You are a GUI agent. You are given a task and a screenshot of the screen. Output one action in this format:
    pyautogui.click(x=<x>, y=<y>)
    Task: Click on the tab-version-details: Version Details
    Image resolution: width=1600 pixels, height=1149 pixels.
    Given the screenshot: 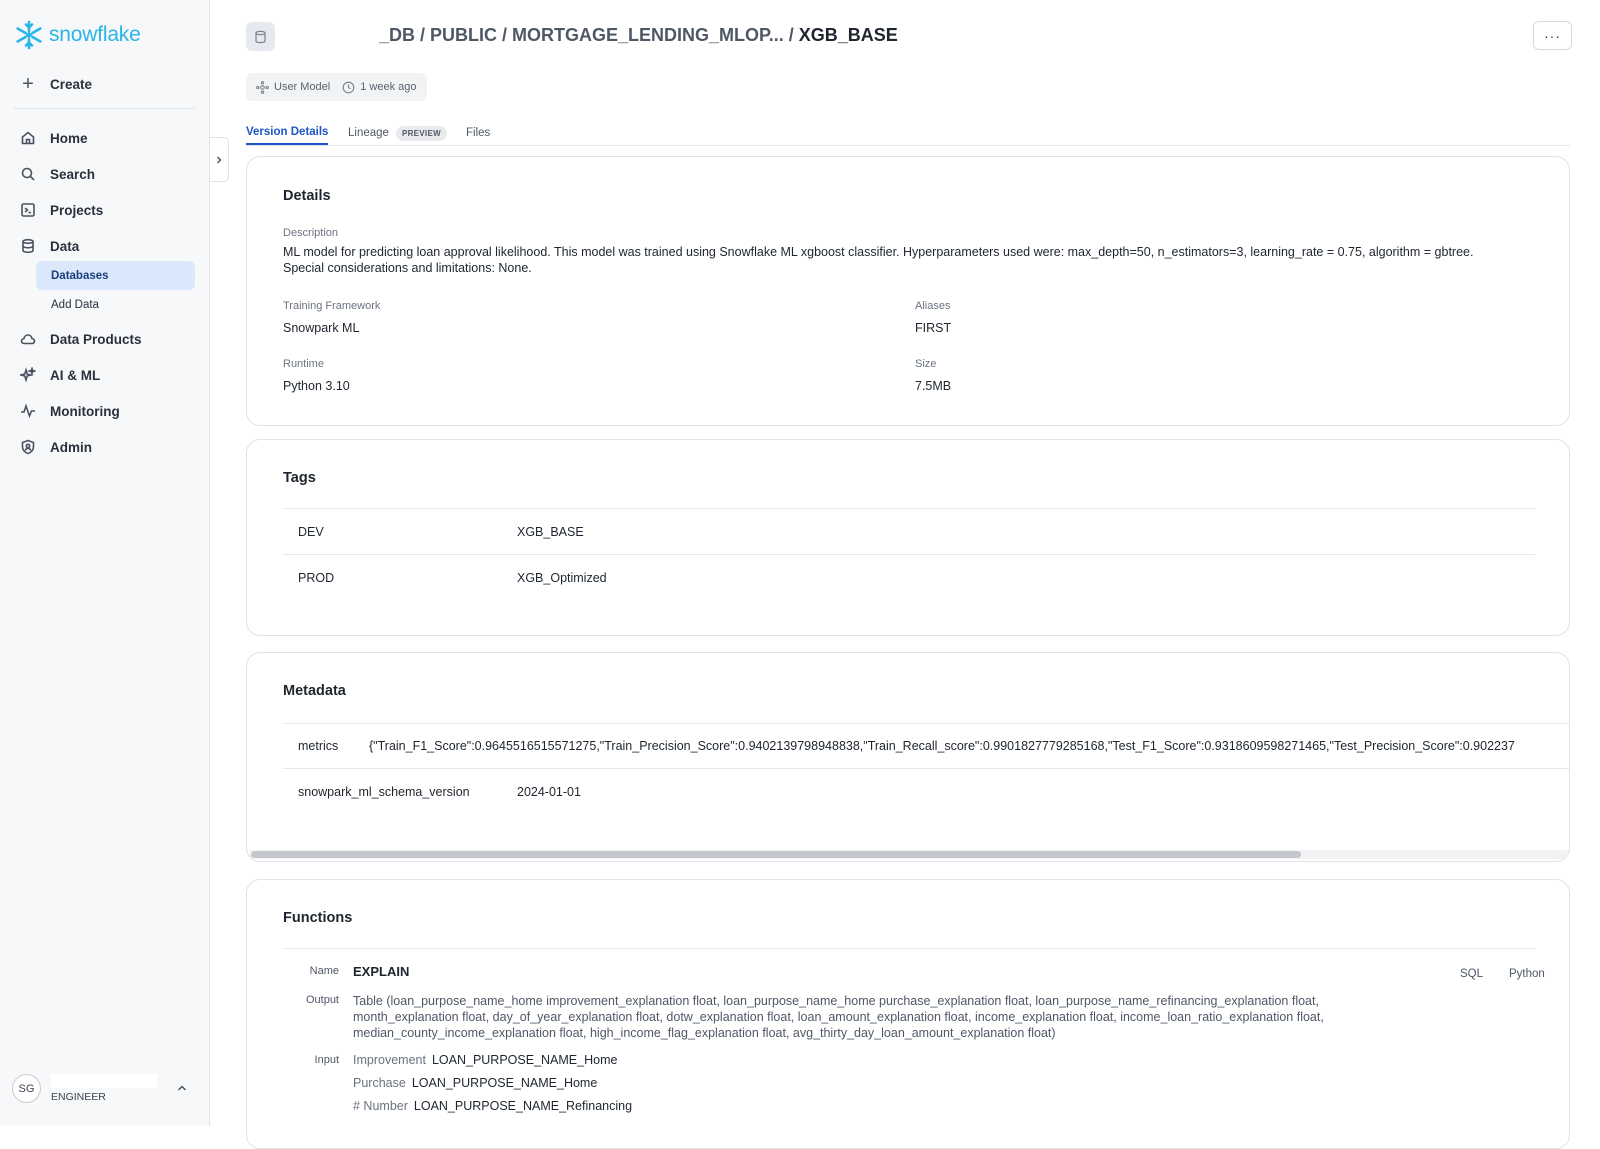 What is the action you would take?
    pyautogui.click(x=287, y=133)
    